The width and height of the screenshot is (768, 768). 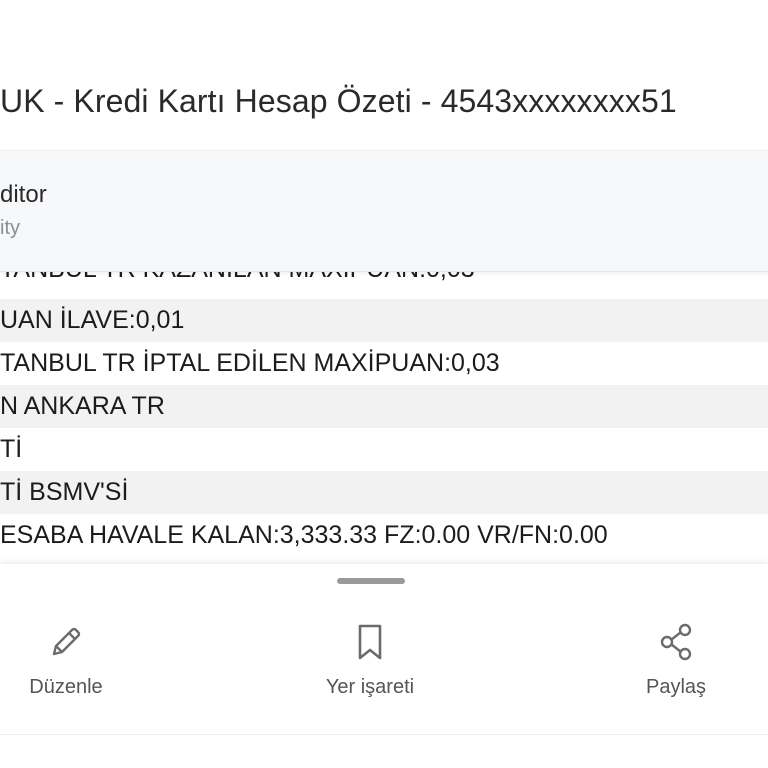 I want to click on statement-row: Tİ, so click(x=11, y=449).